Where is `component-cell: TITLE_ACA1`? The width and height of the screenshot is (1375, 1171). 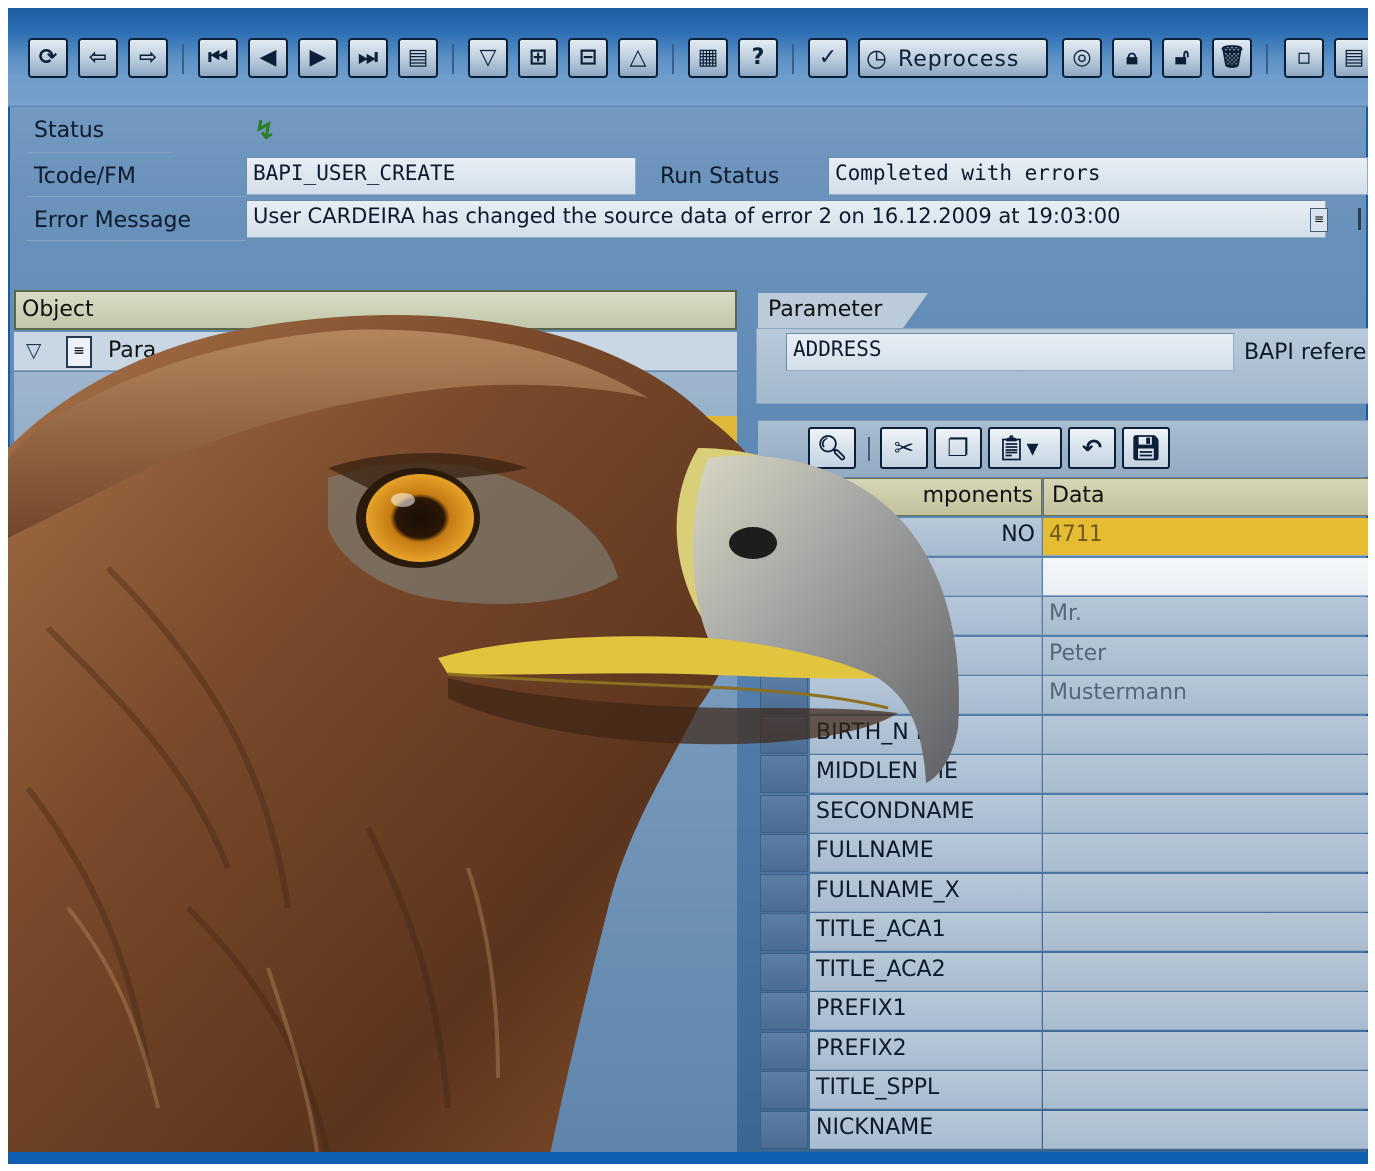
component-cell: TITLE_ACA1 is located at coordinates (926, 932).